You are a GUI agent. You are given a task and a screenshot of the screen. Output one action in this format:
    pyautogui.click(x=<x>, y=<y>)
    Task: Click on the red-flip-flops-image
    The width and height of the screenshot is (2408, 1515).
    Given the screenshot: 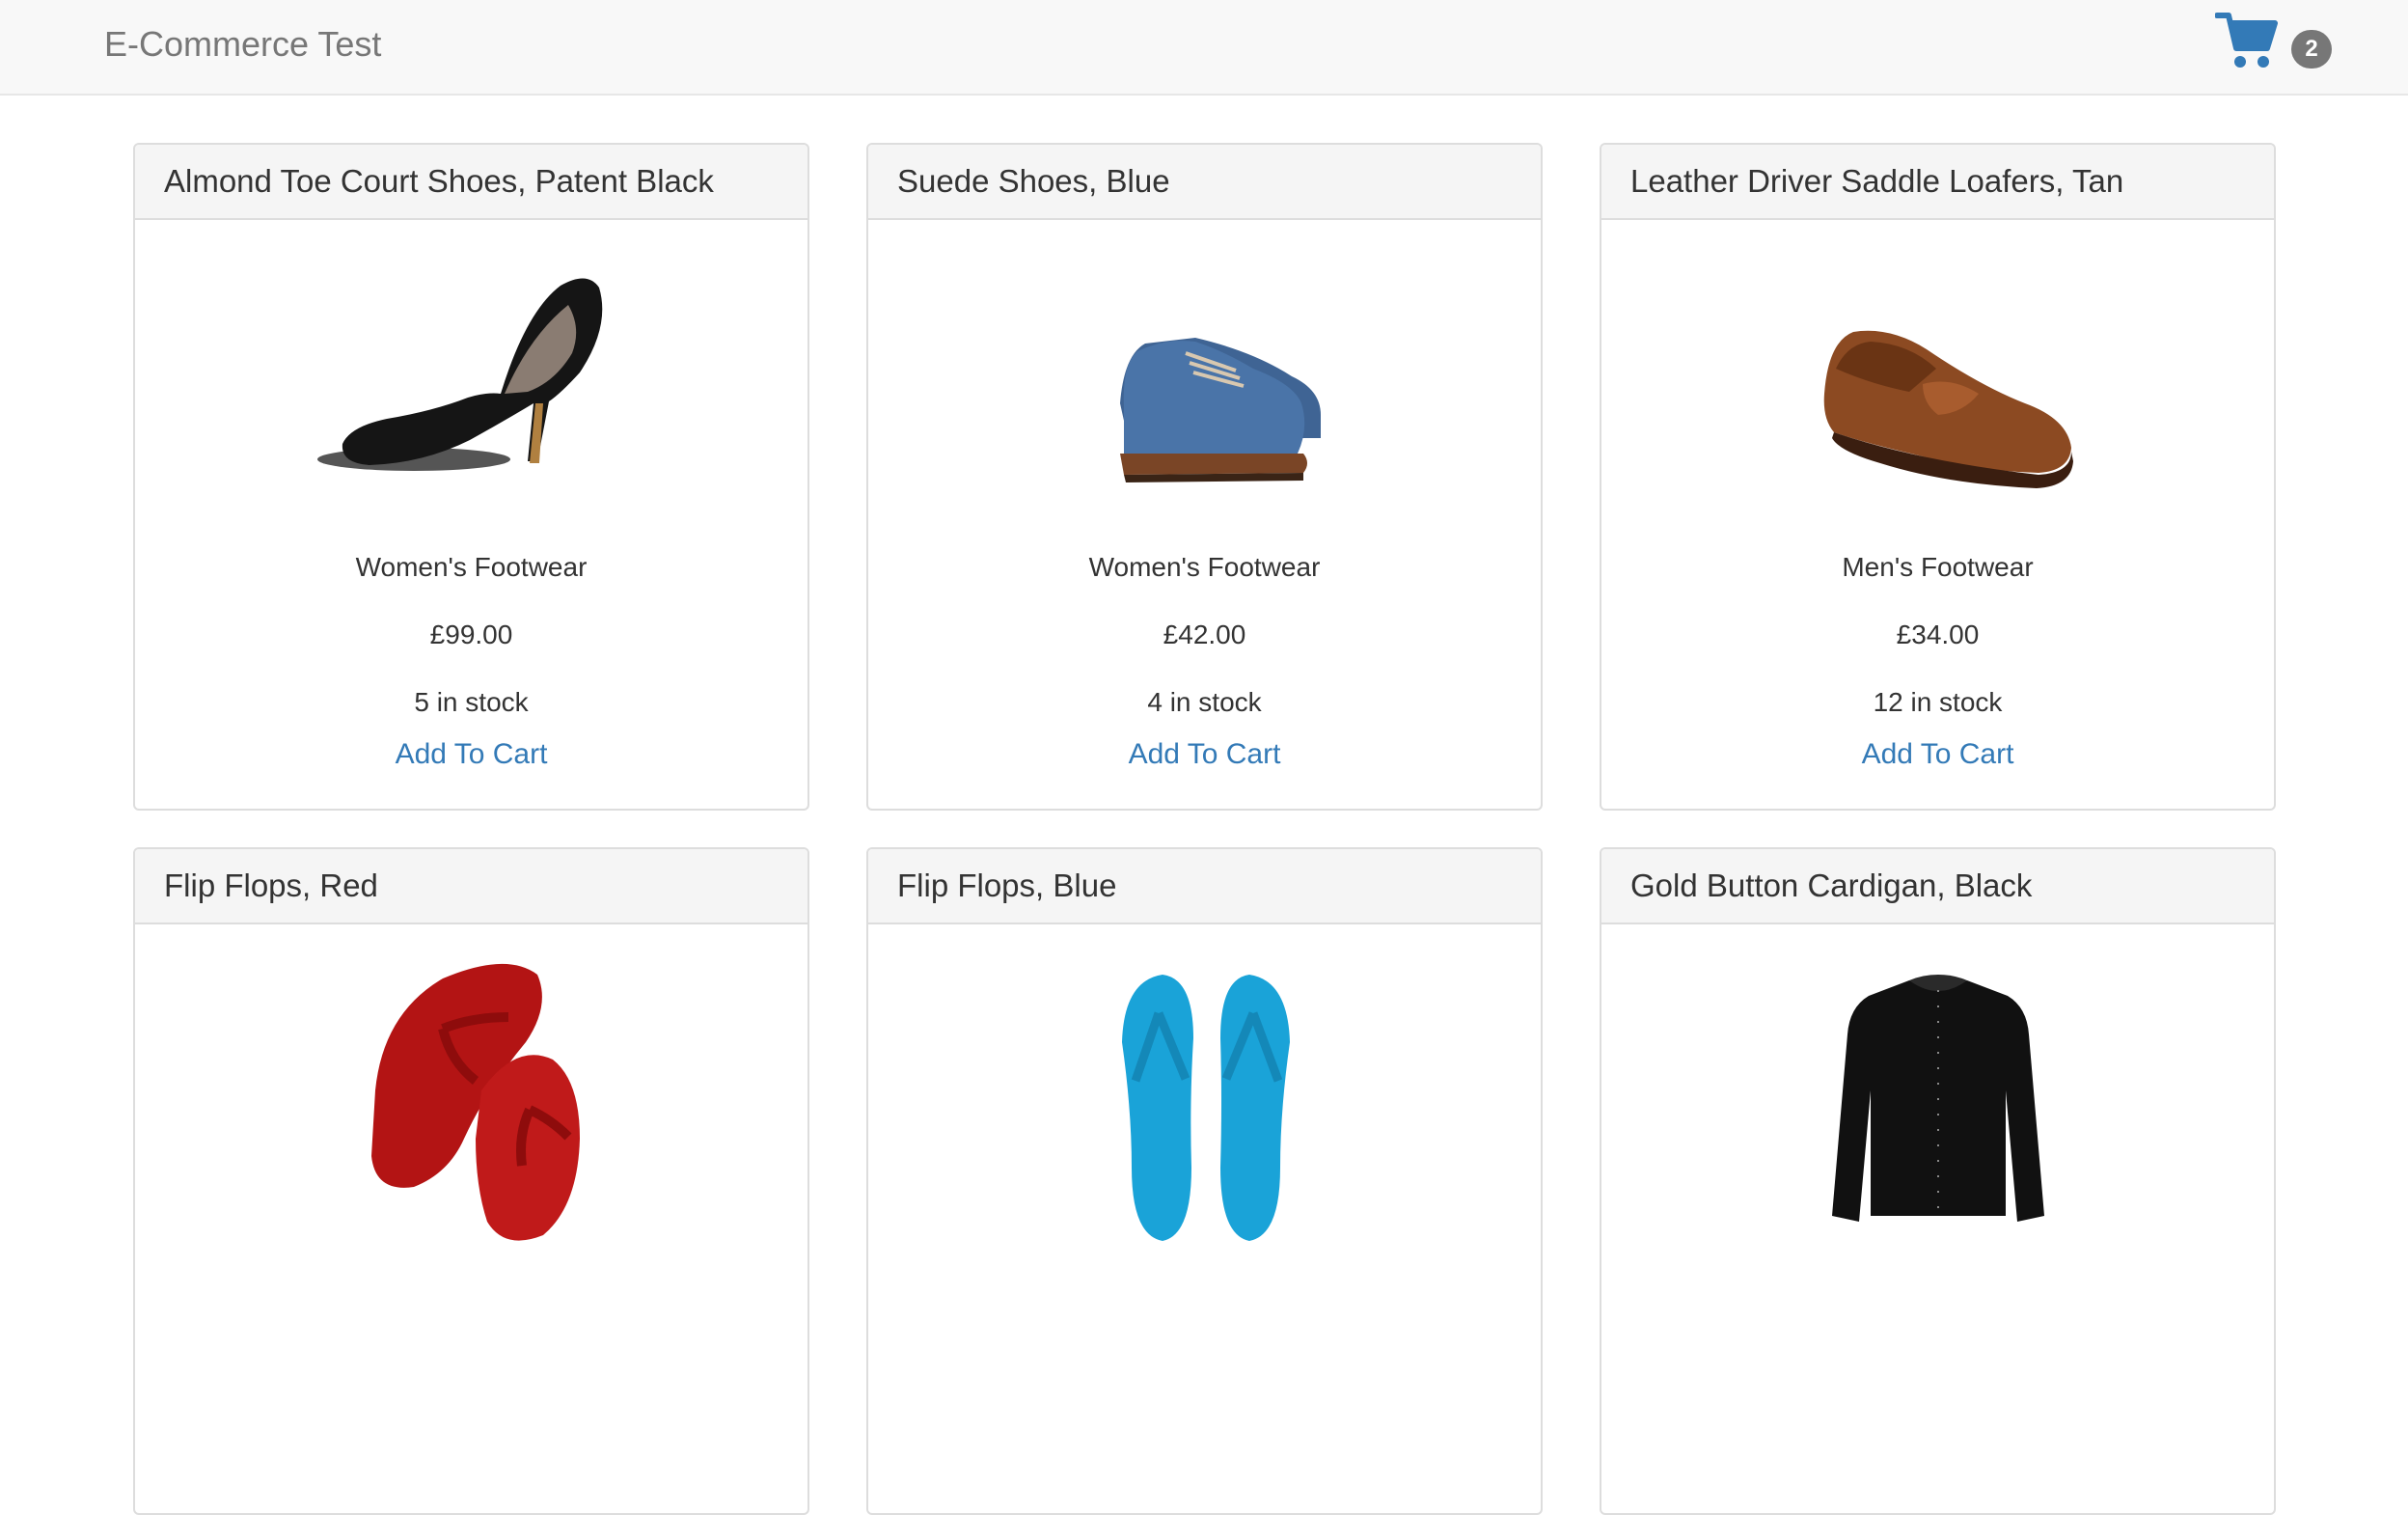 What is the action you would take?
    pyautogui.click(x=475, y=1102)
    